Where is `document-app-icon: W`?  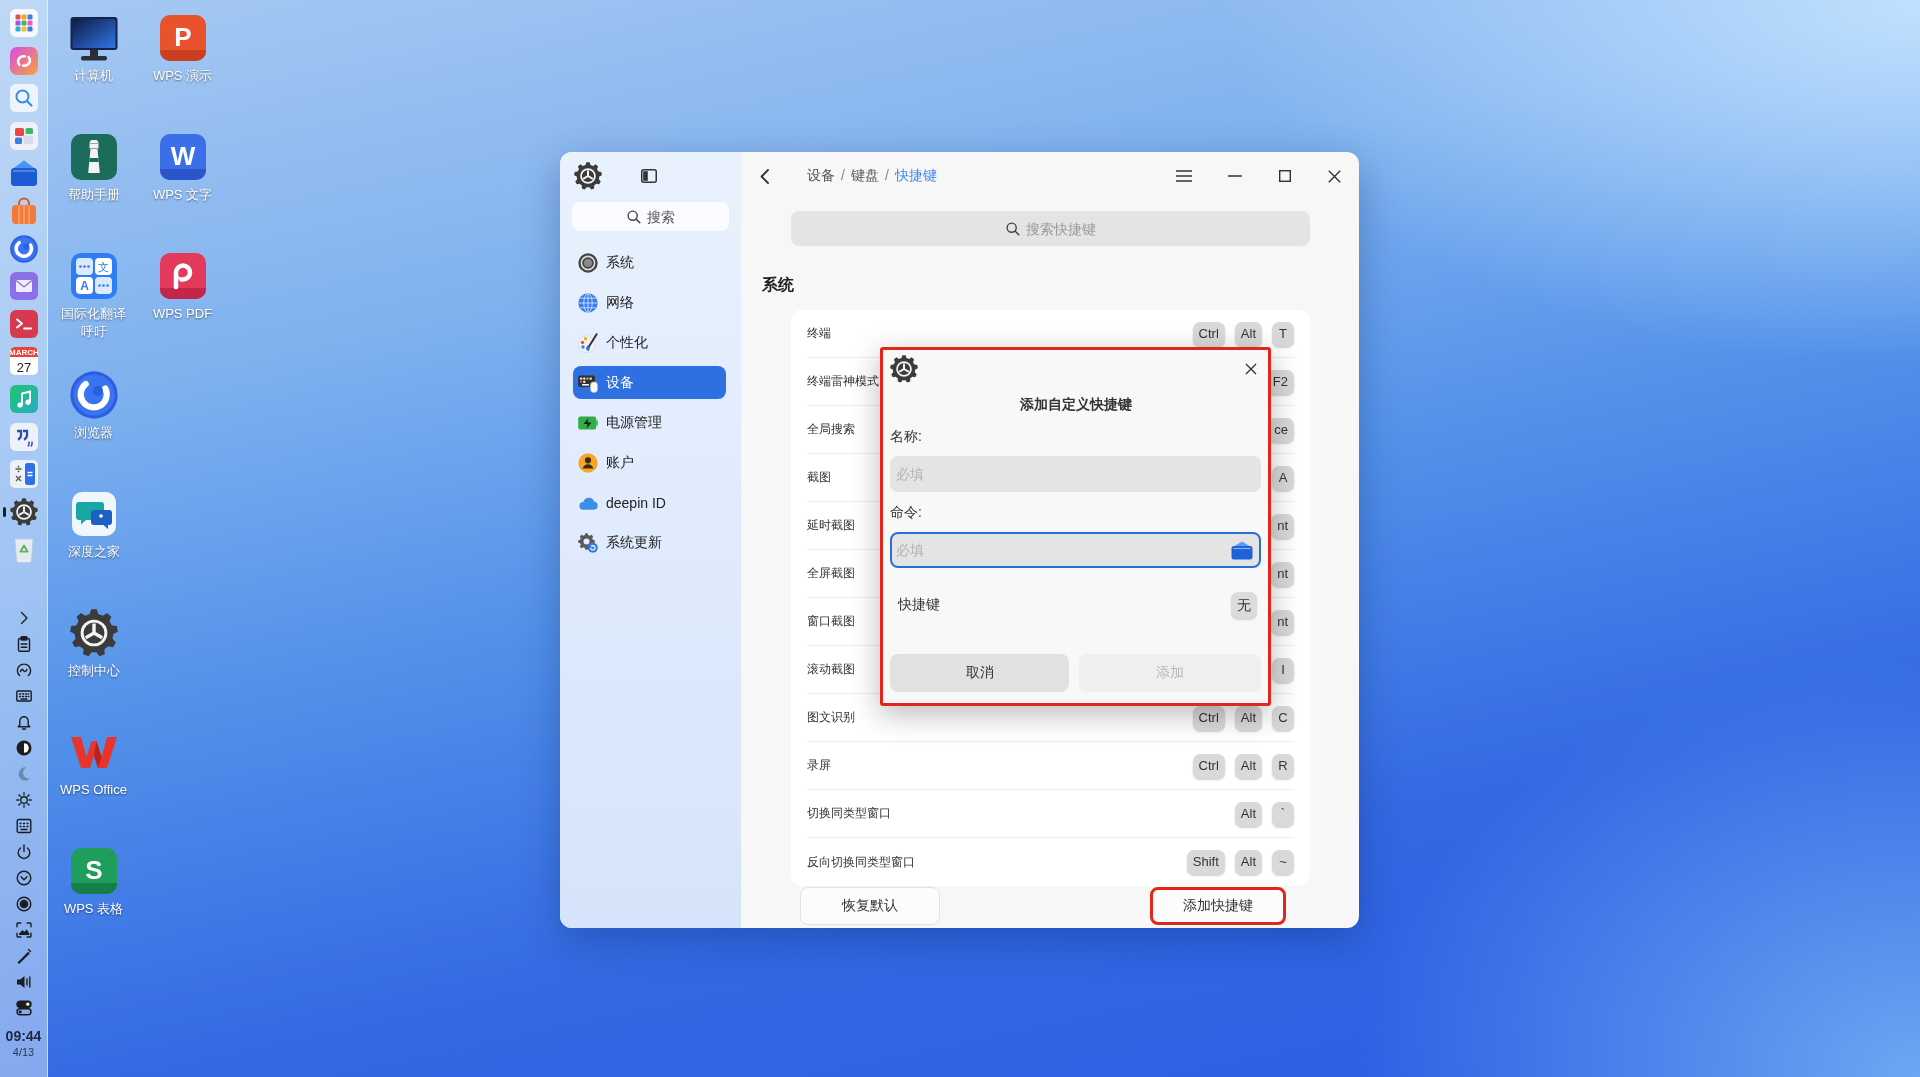 document-app-icon: W is located at coordinates (182, 157).